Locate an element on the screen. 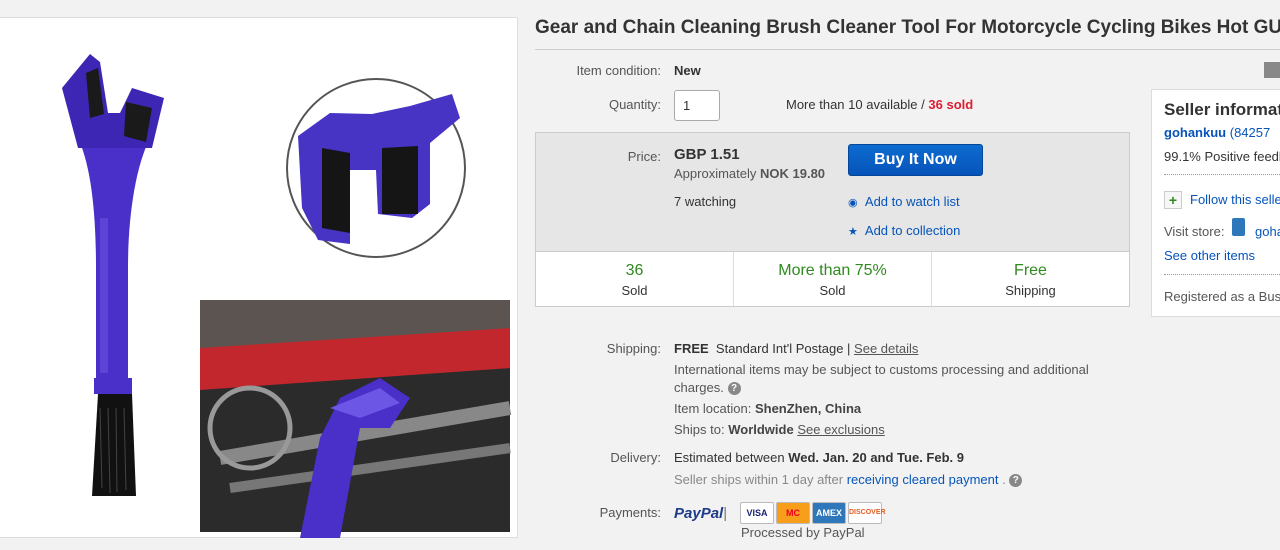 This screenshot has height=550, width=1280. ships-to-label: Ships to: is located at coordinates (699, 429).